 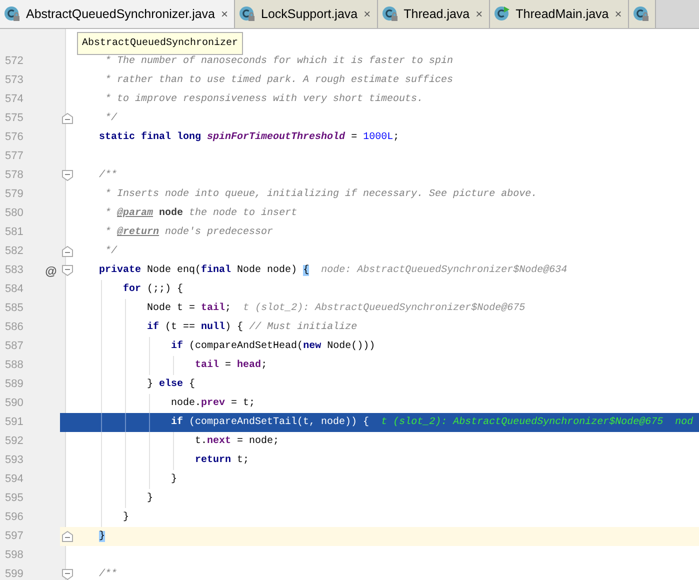 I want to click on inline-value: t (slot_2): AbstractQueuedSynchronizer$Node@675 nod, so click(x=537, y=423).